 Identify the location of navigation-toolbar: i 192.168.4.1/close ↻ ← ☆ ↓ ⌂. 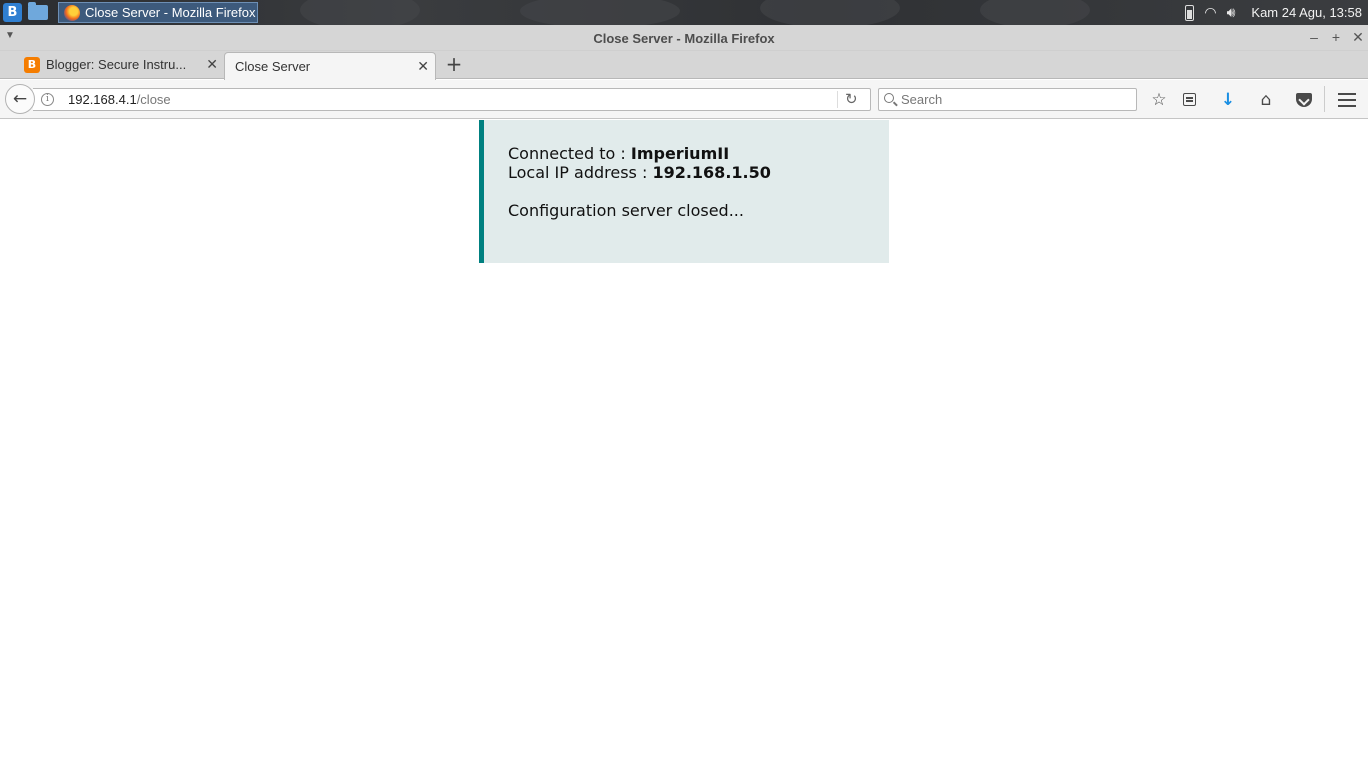
(684, 99).